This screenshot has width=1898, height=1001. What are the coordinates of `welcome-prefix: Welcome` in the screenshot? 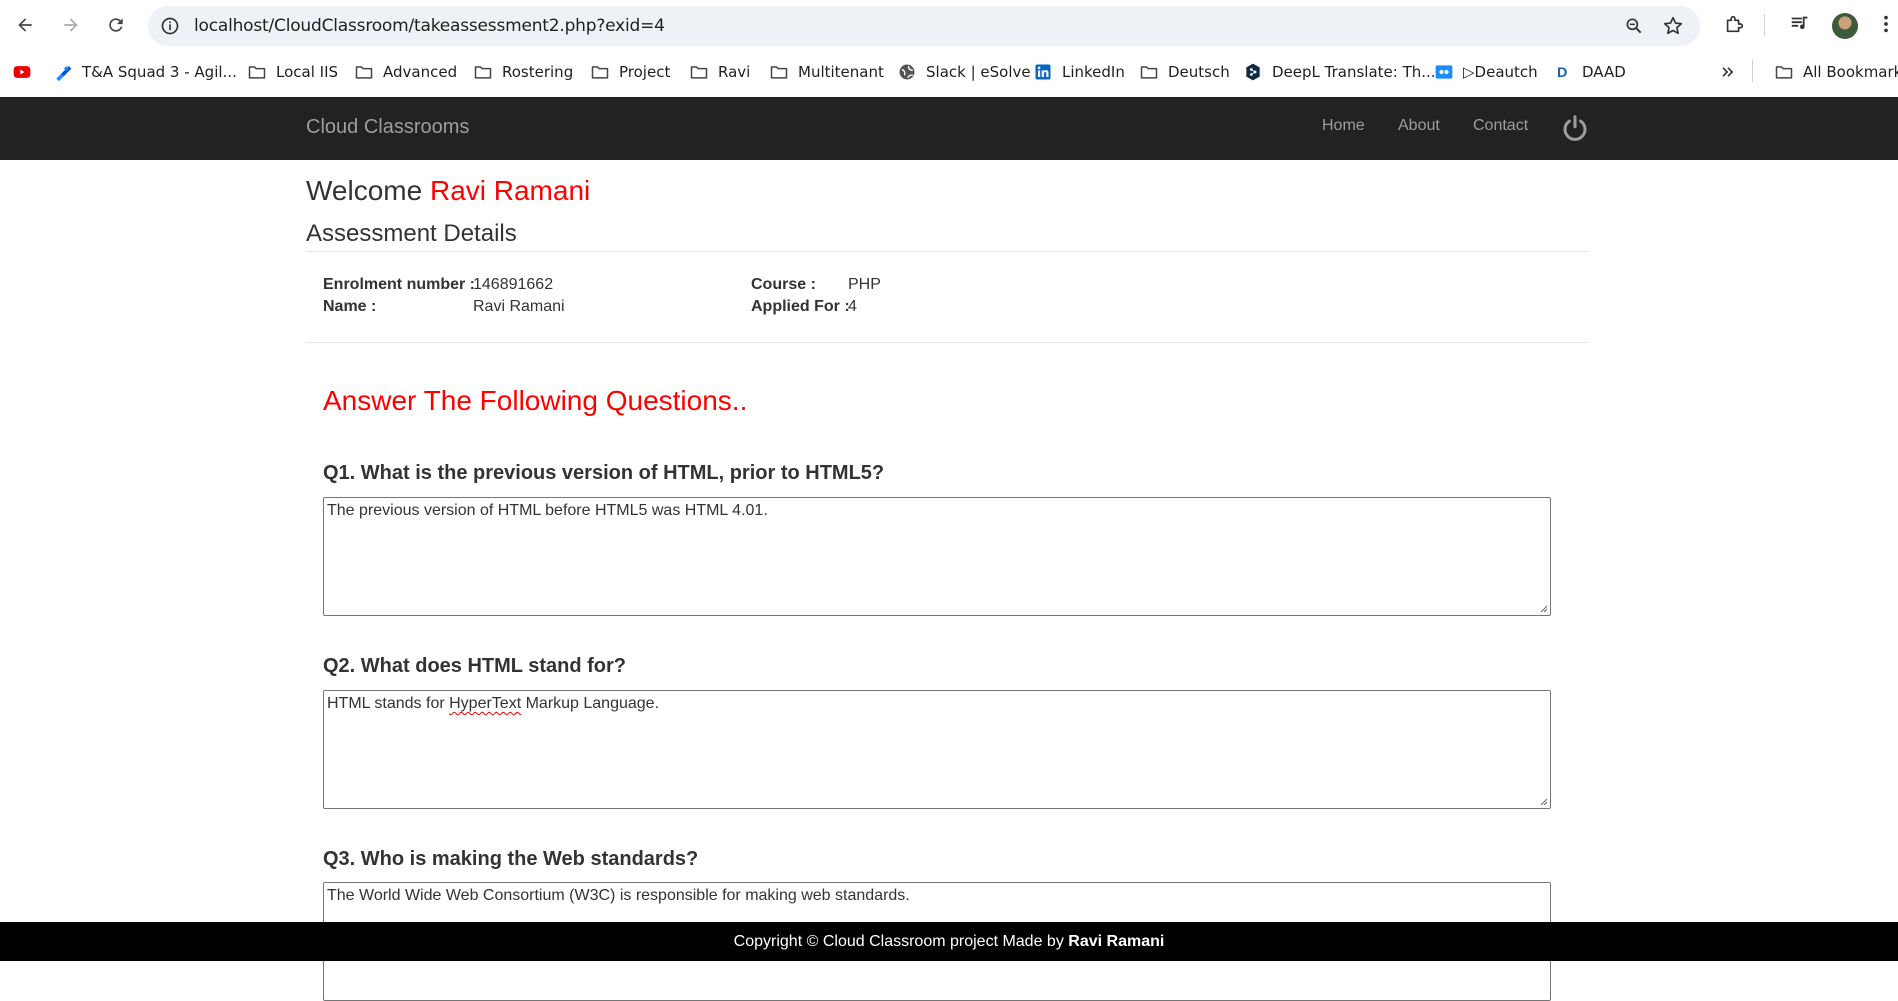 It's located at (368, 190).